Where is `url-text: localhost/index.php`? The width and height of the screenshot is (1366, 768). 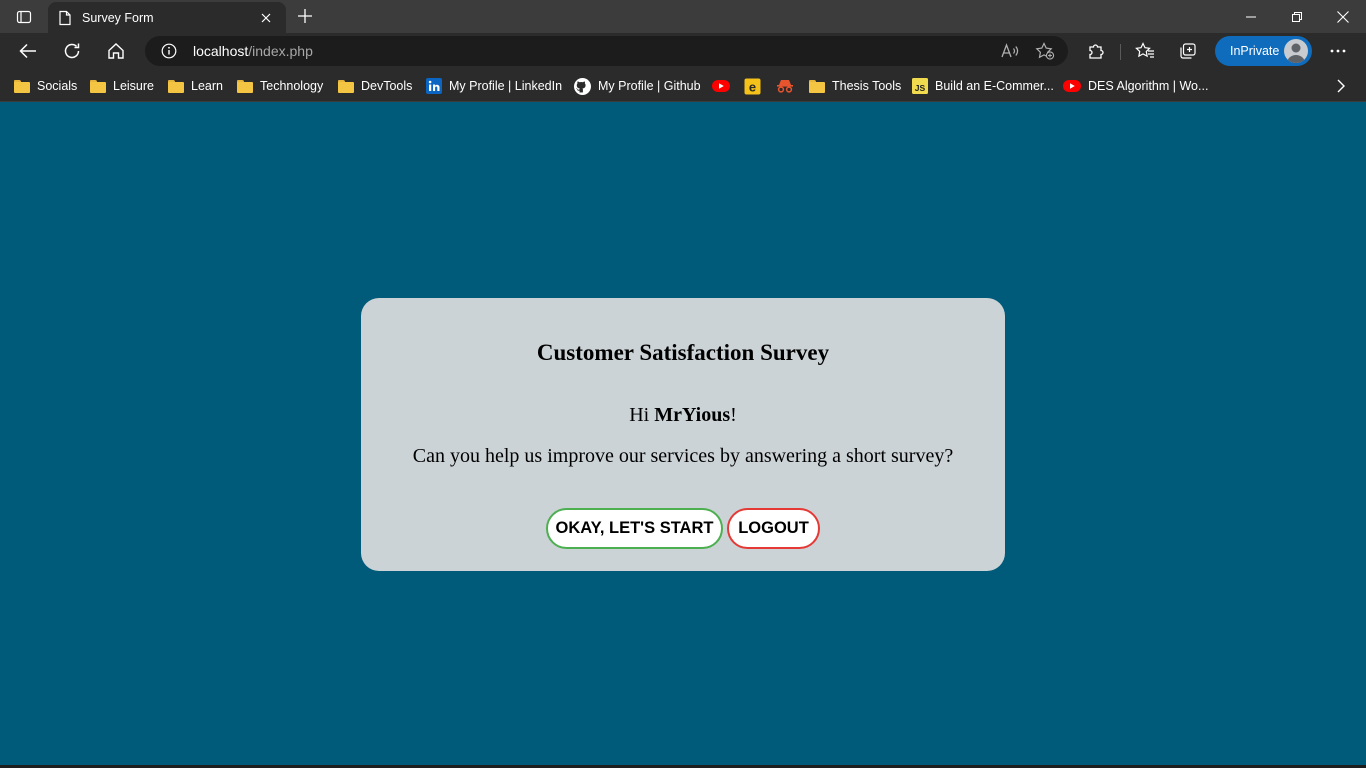 url-text: localhost/index.php is located at coordinates (253, 51).